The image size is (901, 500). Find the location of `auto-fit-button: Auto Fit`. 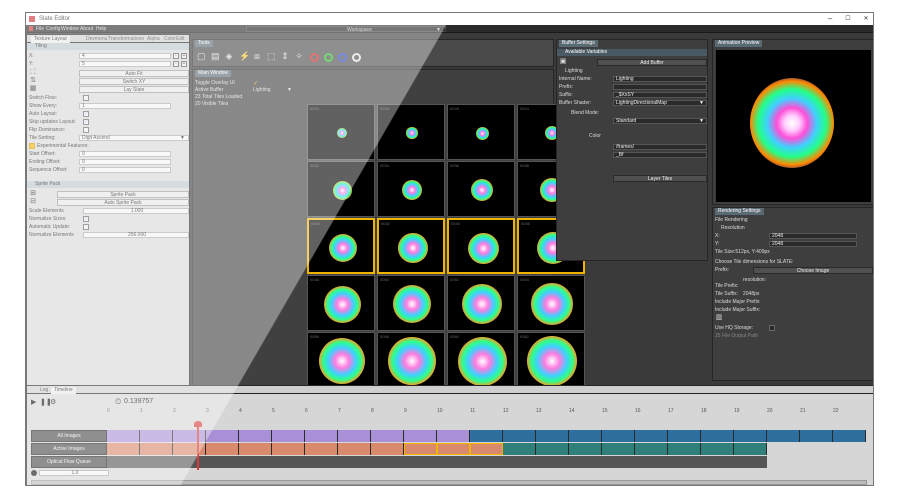

auto-fit-button: Auto Fit is located at coordinates (134, 73).